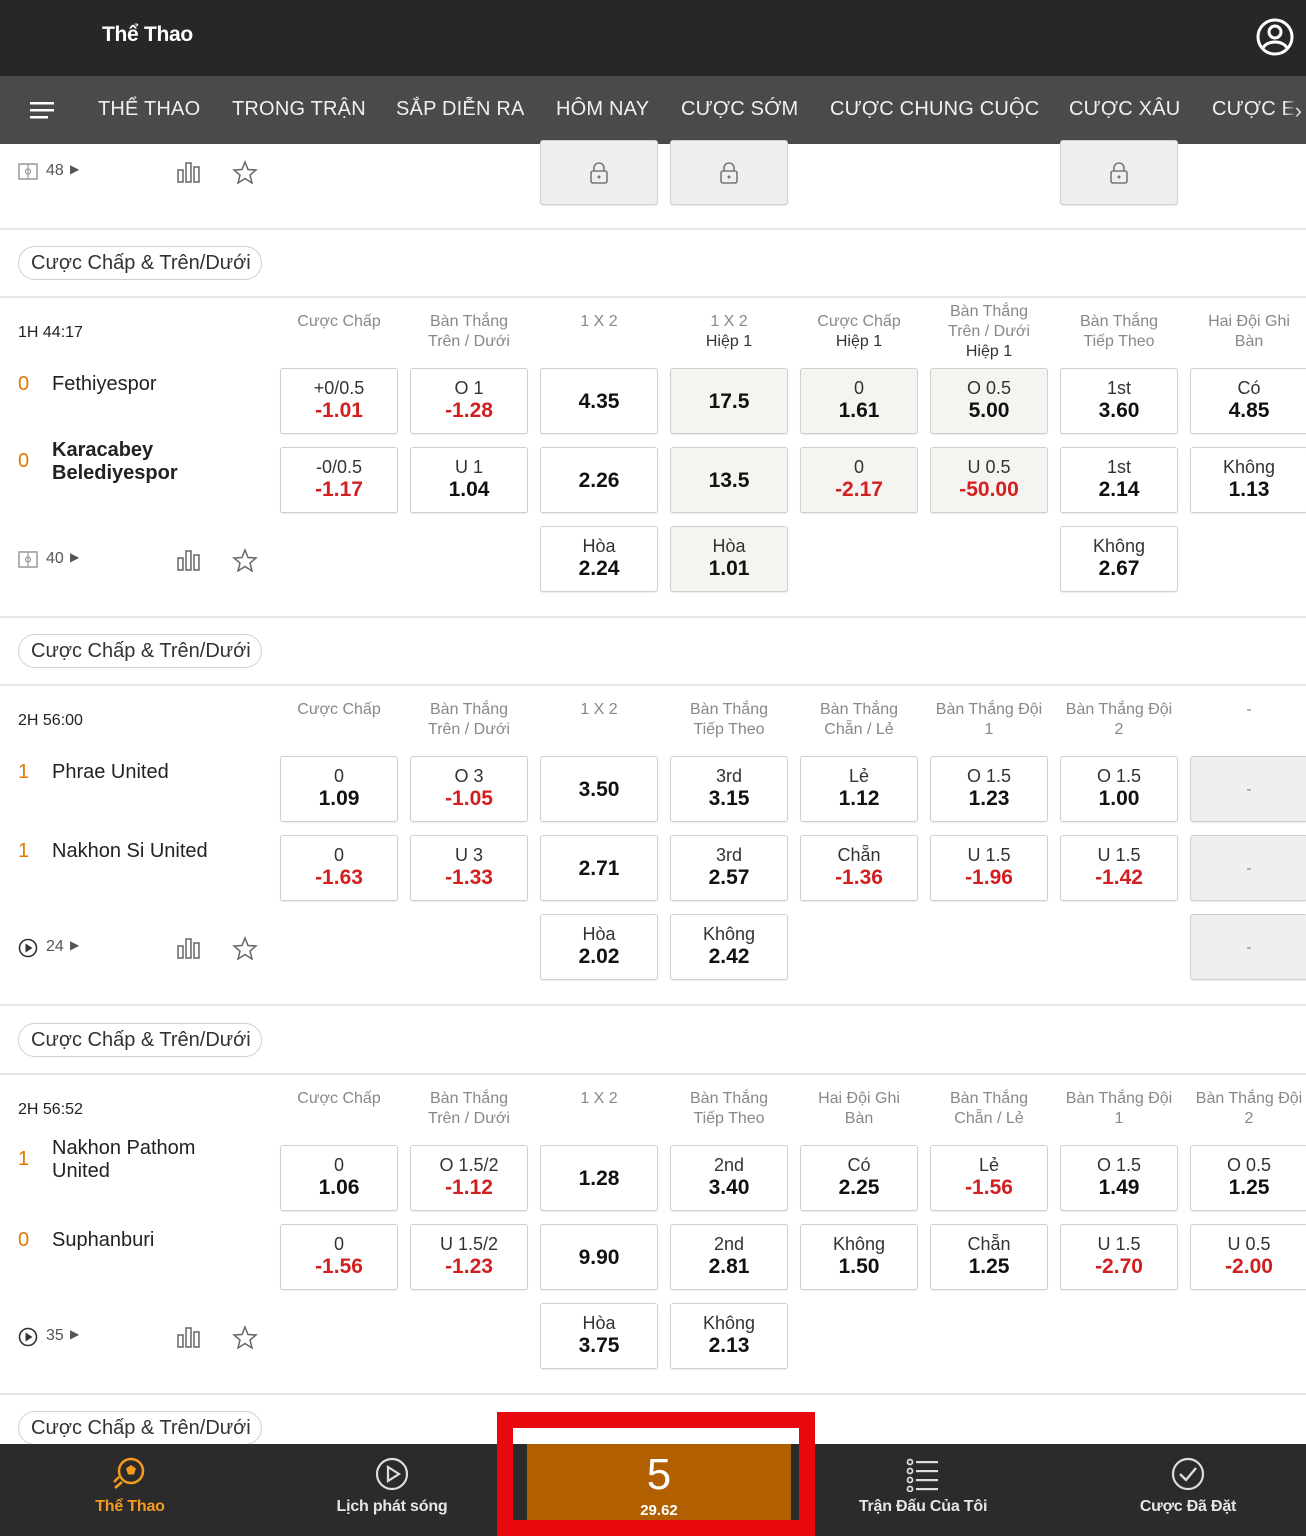 The width and height of the screenshot is (1306, 1536). I want to click on odds-button: 0 1.06, so click(339, 1178).